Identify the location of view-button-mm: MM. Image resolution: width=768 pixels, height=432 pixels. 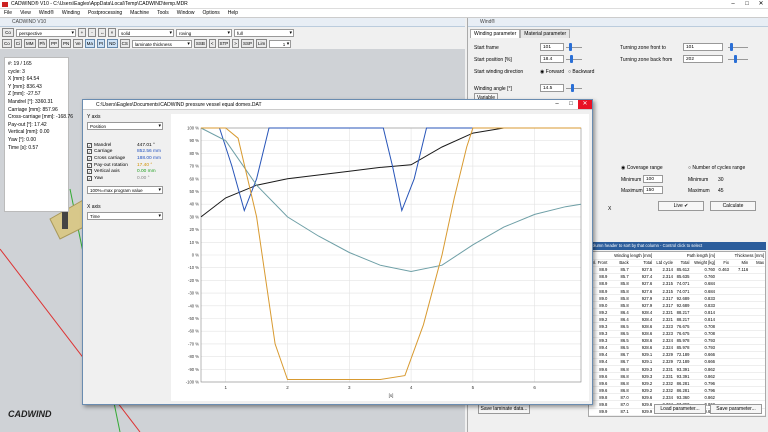
(30, 43).